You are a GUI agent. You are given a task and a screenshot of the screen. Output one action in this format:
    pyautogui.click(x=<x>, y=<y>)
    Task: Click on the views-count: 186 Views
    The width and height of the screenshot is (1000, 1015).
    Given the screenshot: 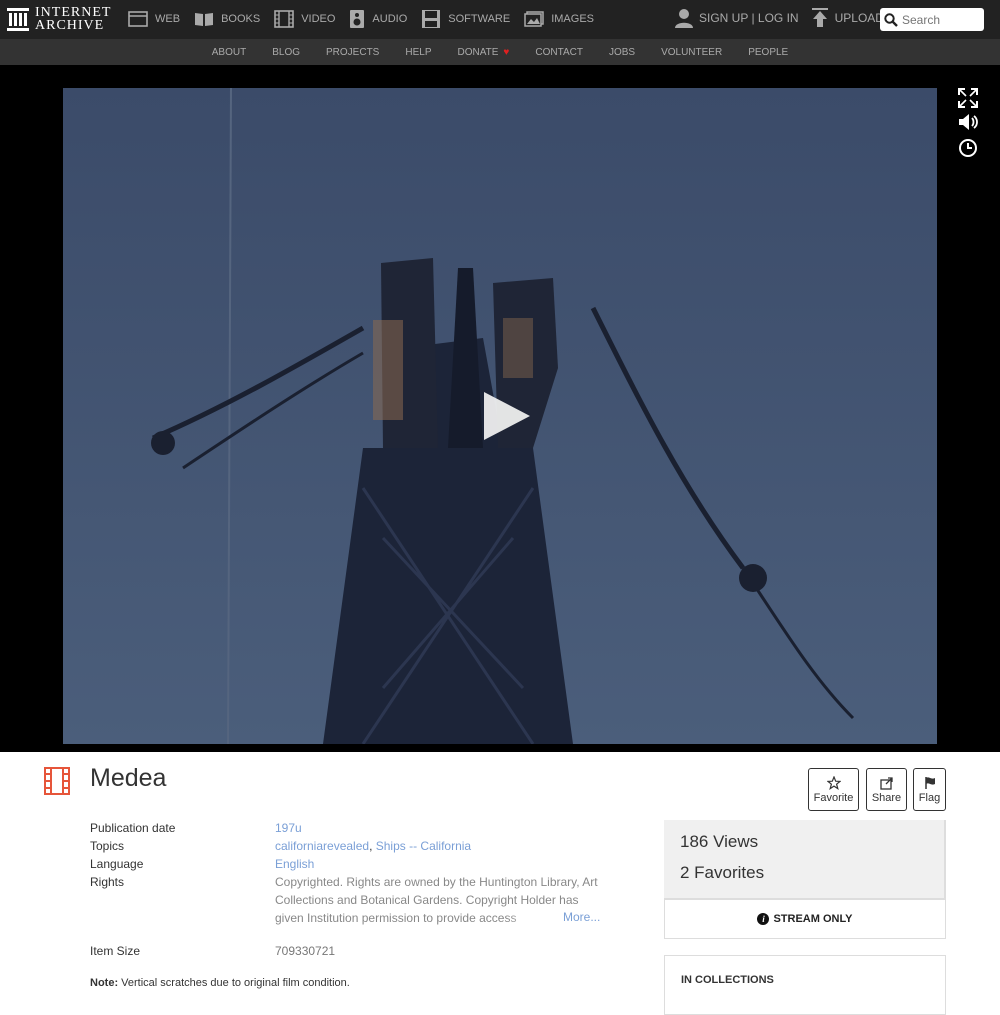 What is the action you would take?
    pyautogui.click(x=719, y=841)
    